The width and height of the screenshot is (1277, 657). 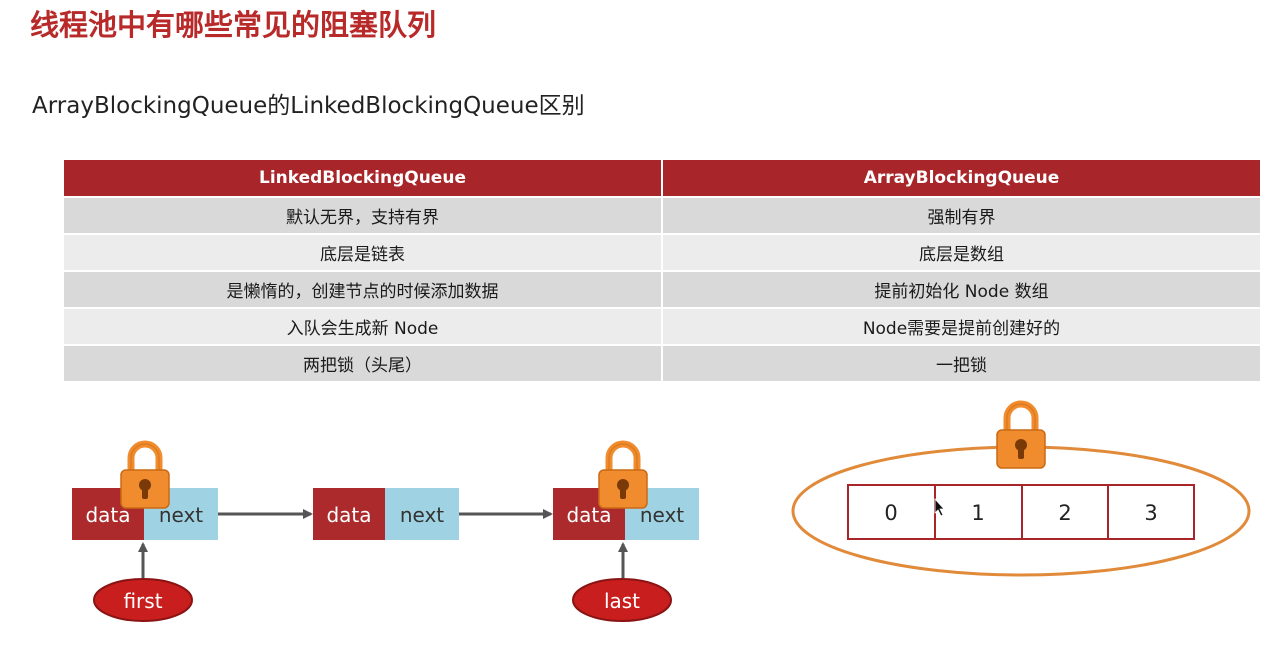 I want to click on array-cell-label: 3, so click(x=1150, y=513).